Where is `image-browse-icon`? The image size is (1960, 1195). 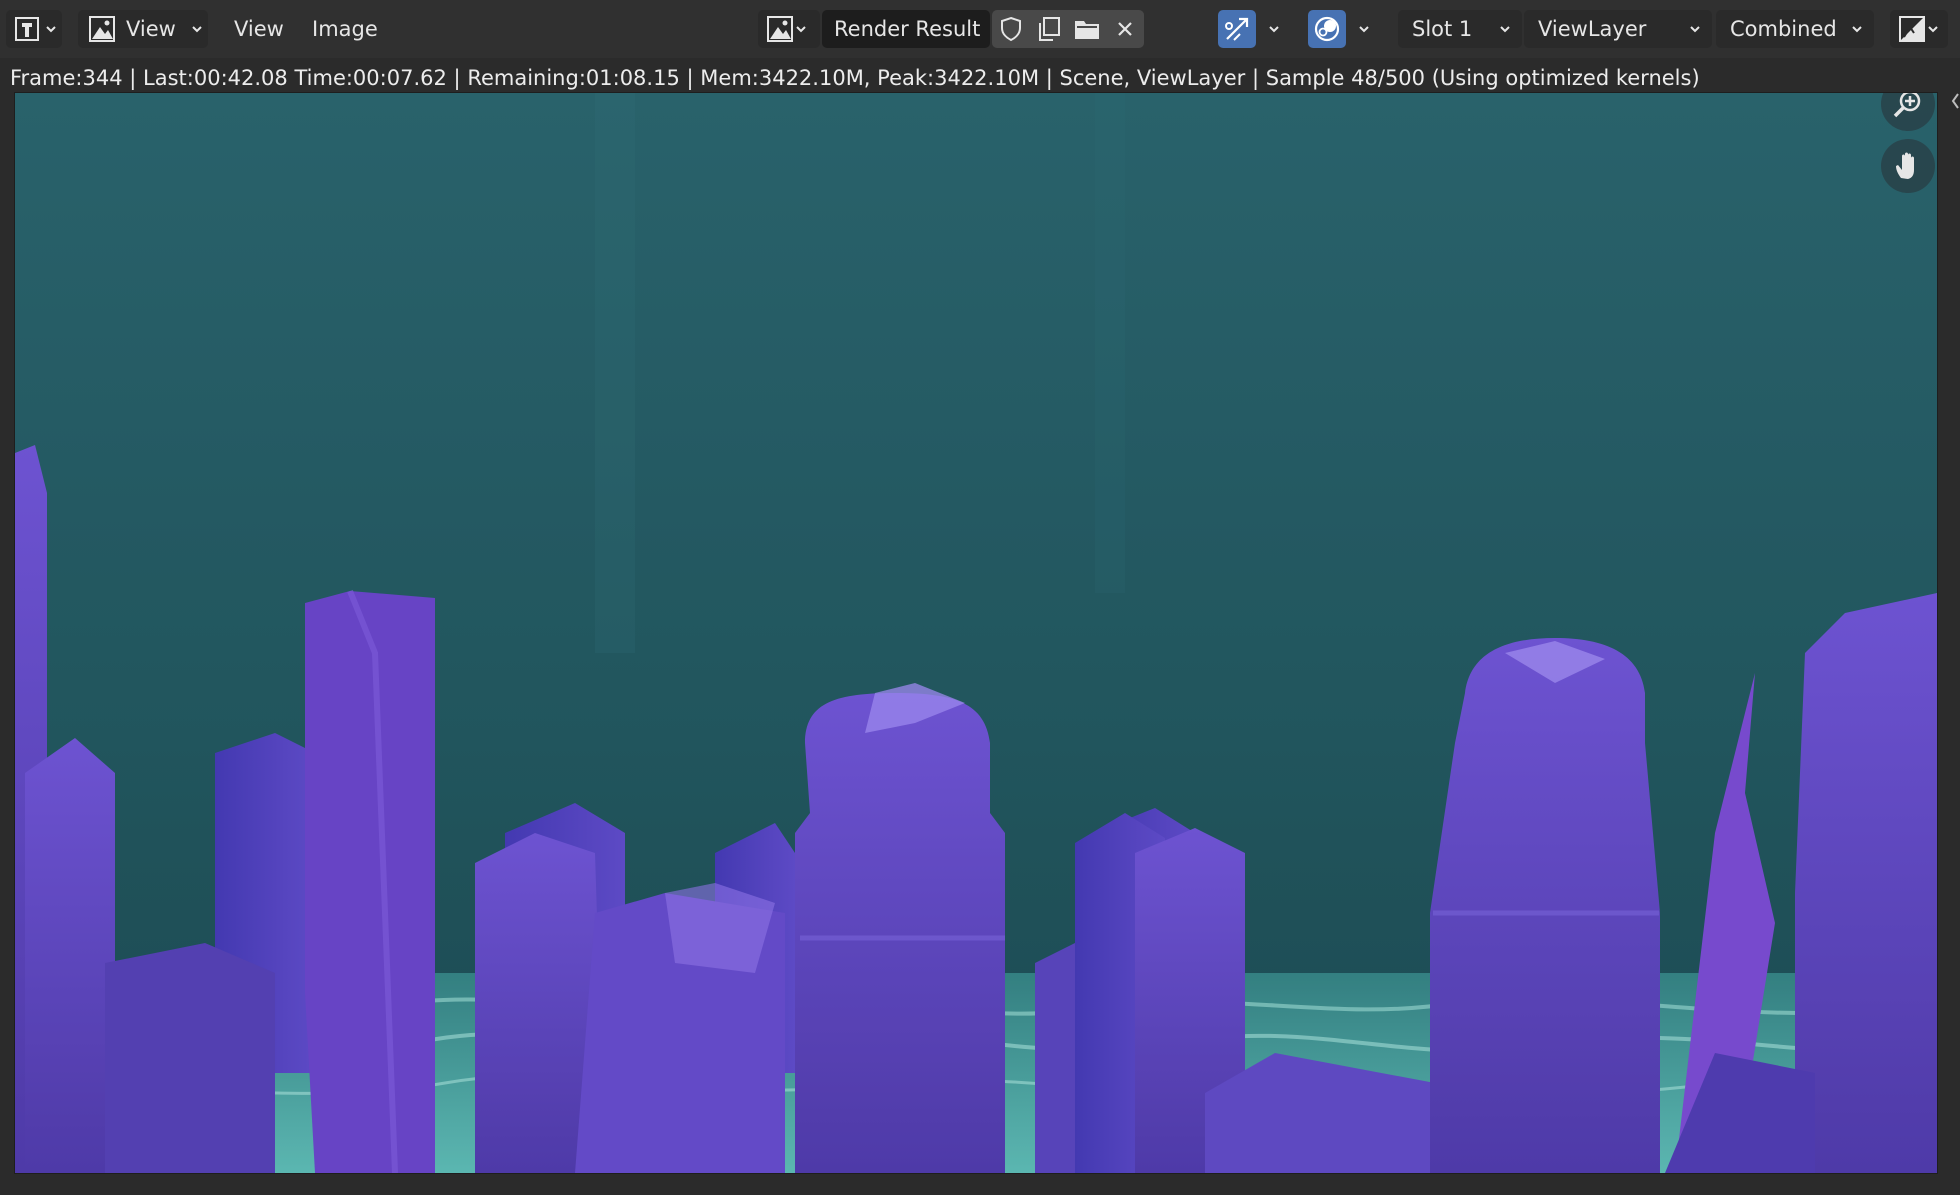 image-browse-icon is located at coordinates (780, 29).